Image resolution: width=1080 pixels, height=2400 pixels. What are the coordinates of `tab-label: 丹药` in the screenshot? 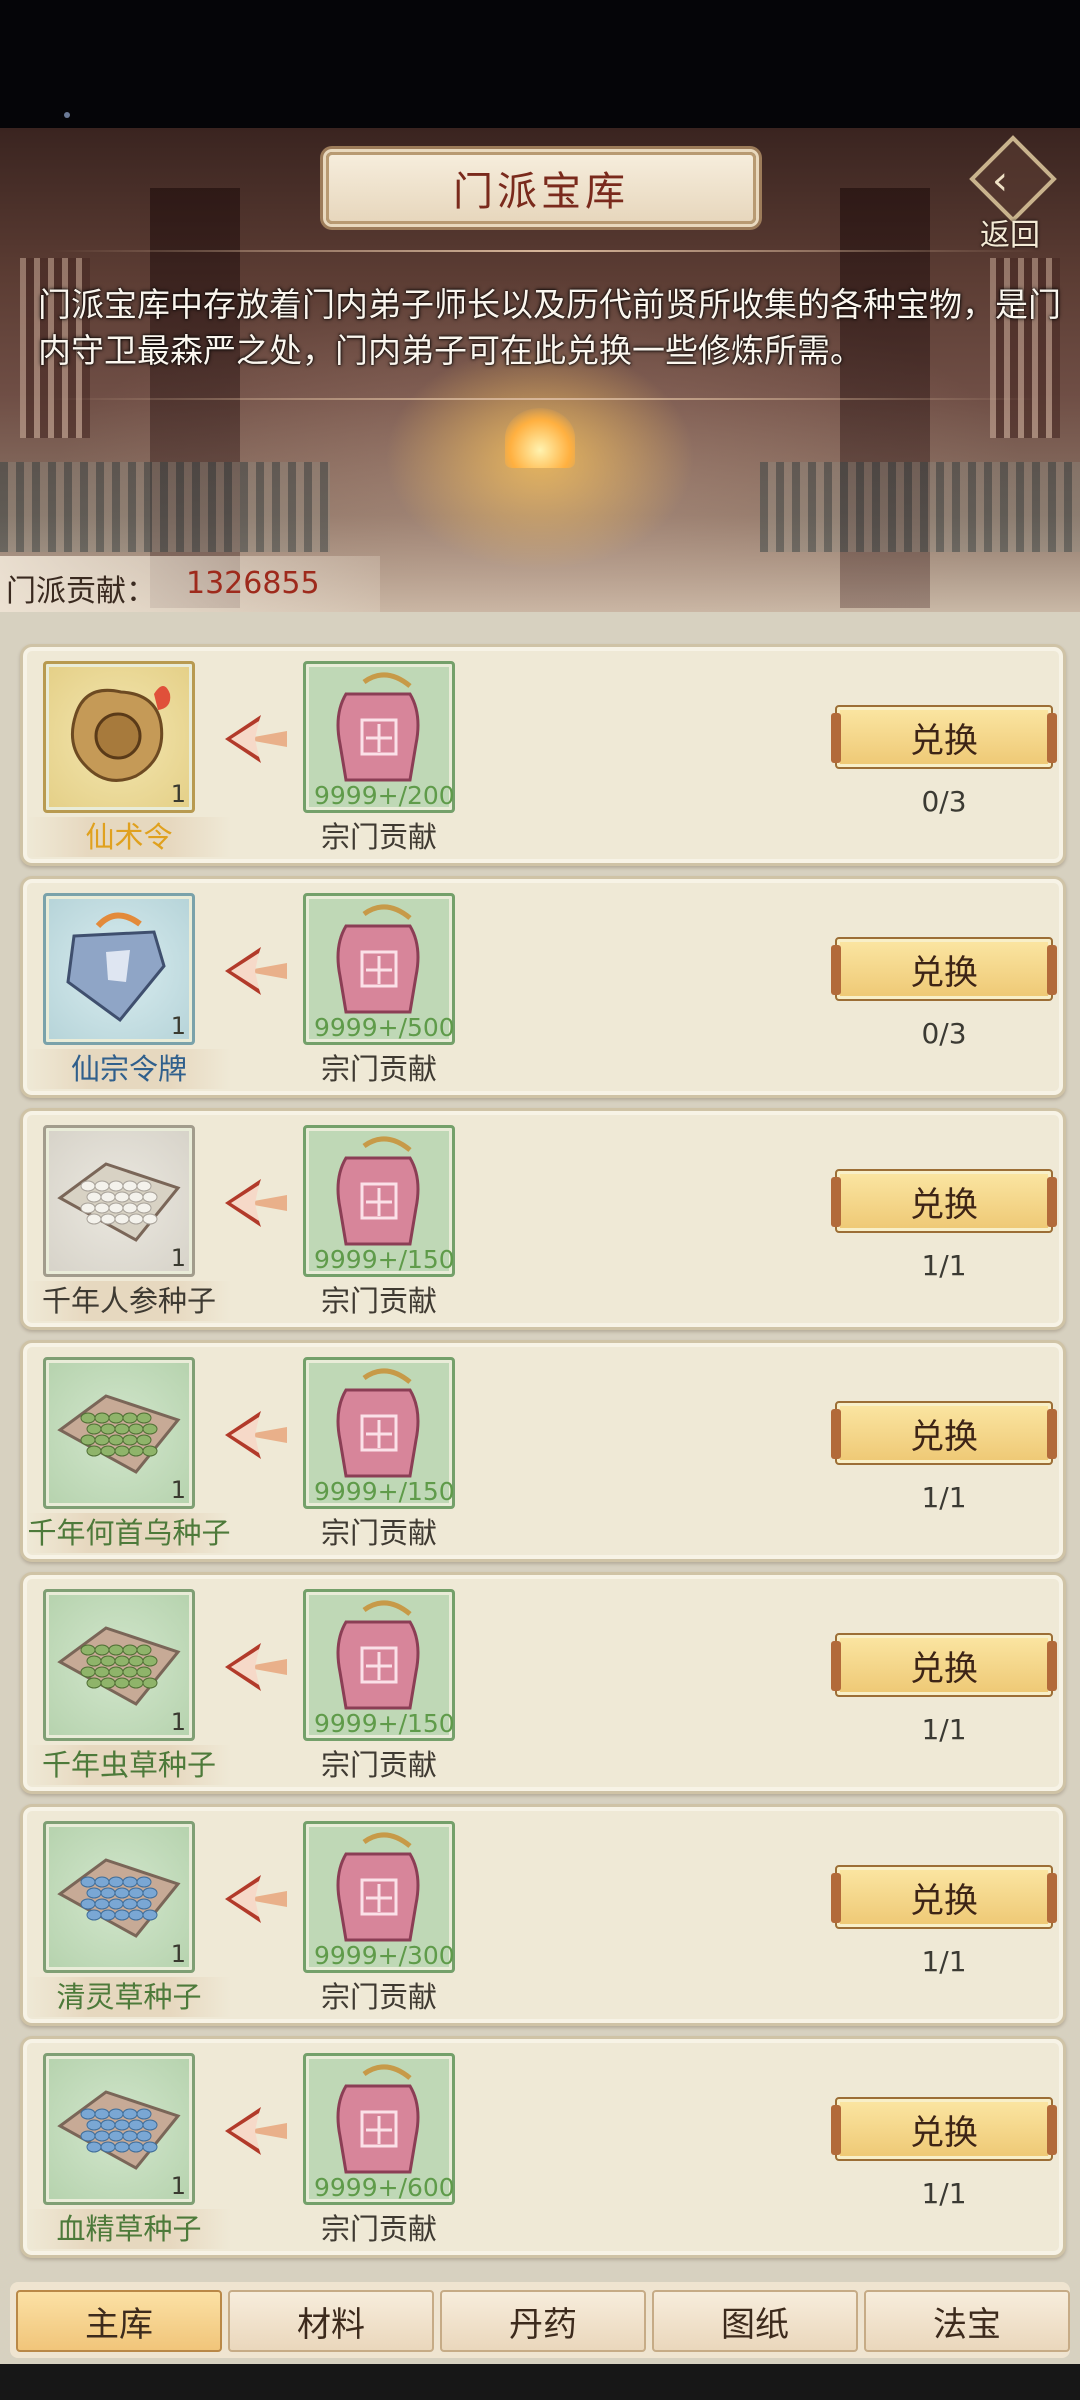 It's located at (543, 2324).